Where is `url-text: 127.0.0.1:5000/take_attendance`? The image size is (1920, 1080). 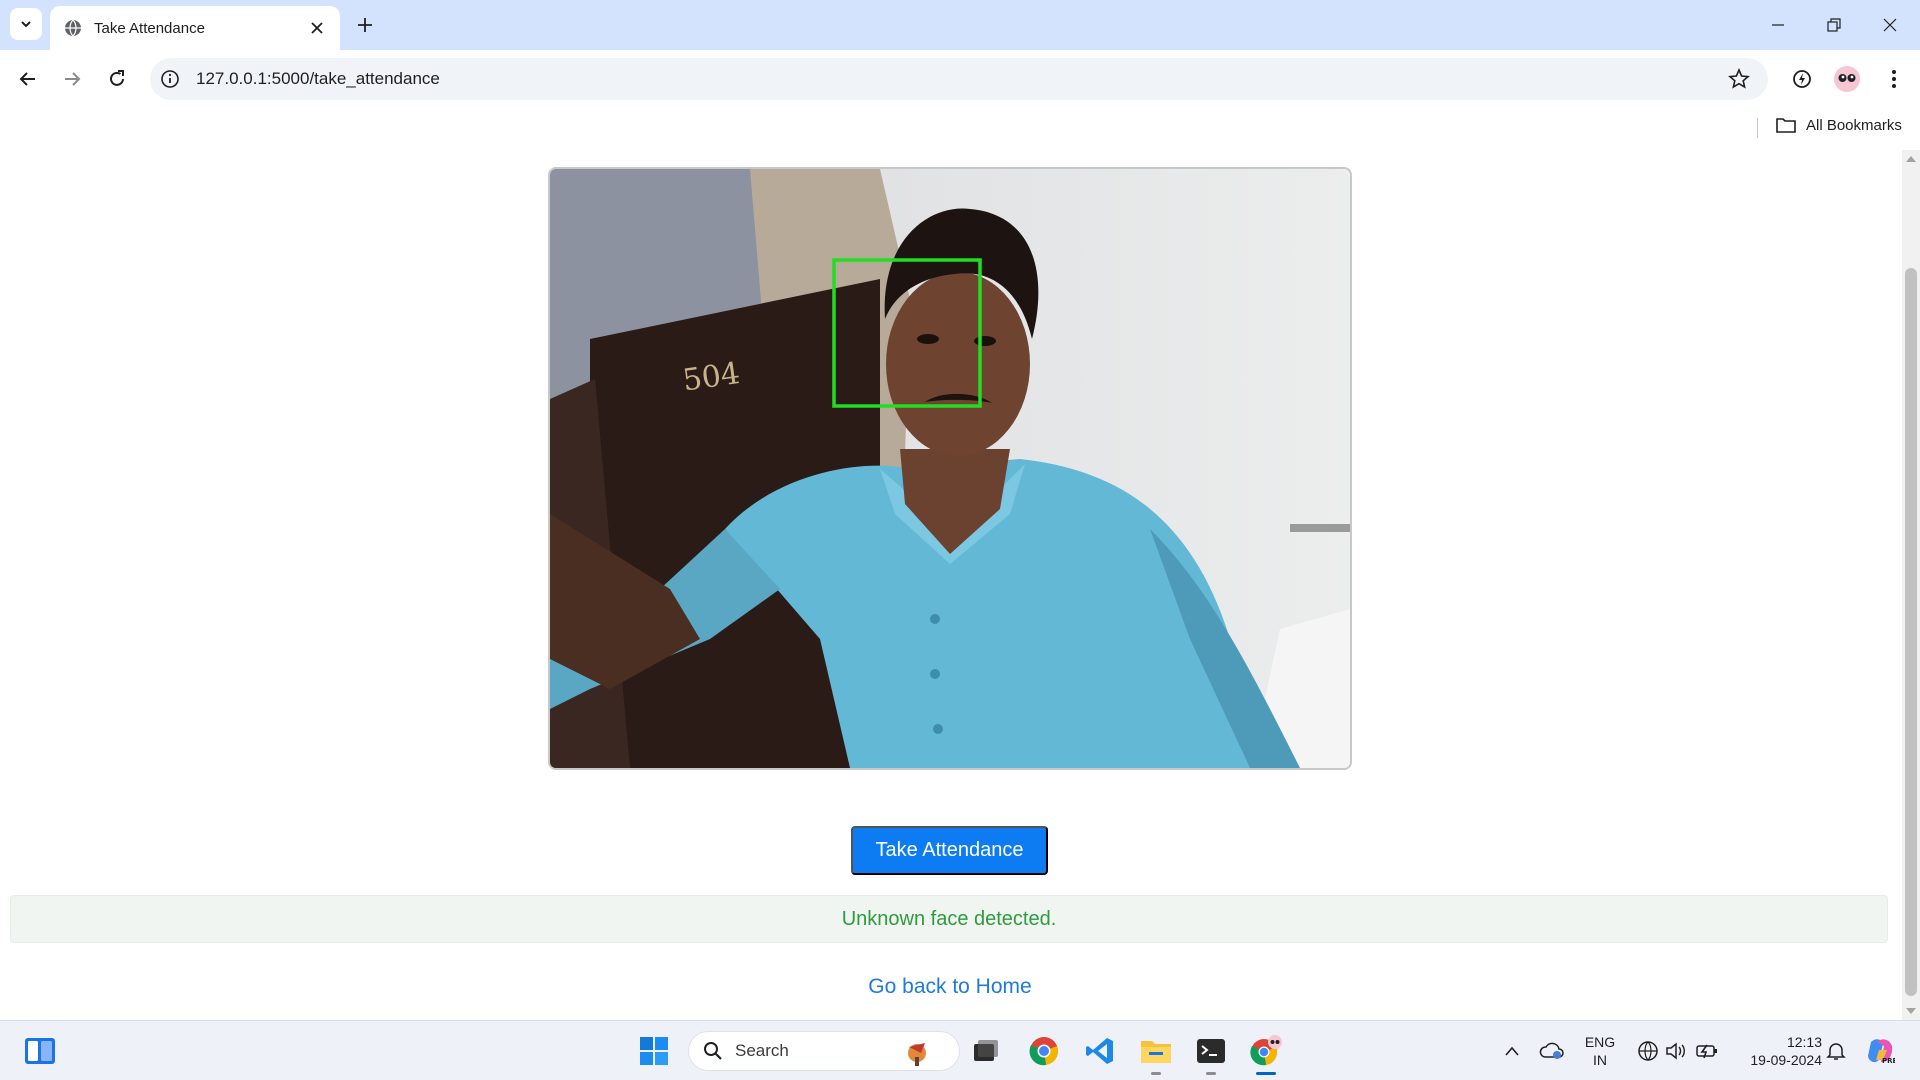
url-text: 127.0.0.1:5000/take_attendance is located at coordinates (318, 79).